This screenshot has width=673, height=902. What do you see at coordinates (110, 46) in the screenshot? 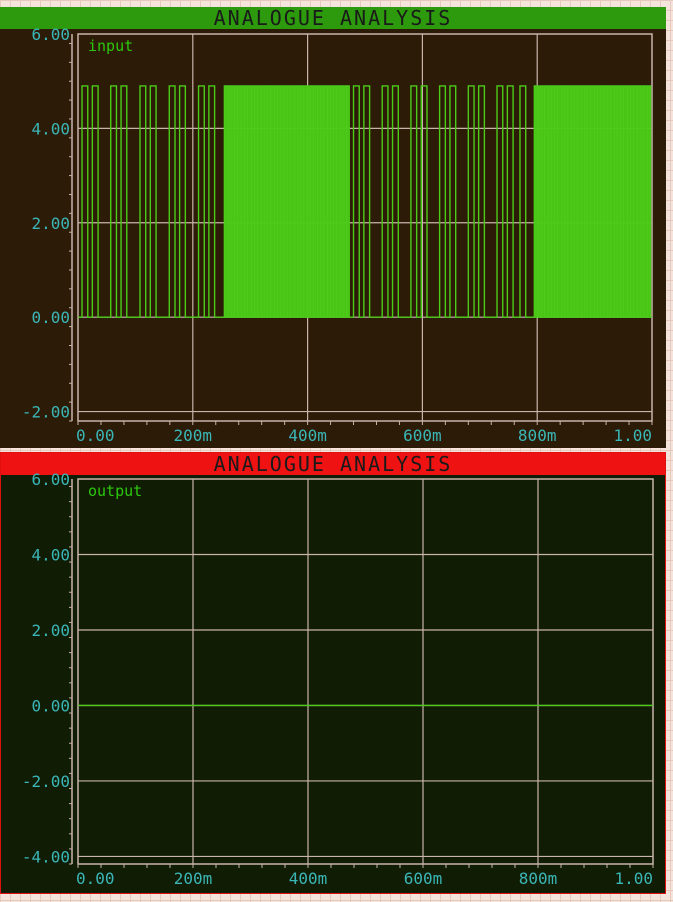
I see `series-label: input` at bounding box center [110, 46].